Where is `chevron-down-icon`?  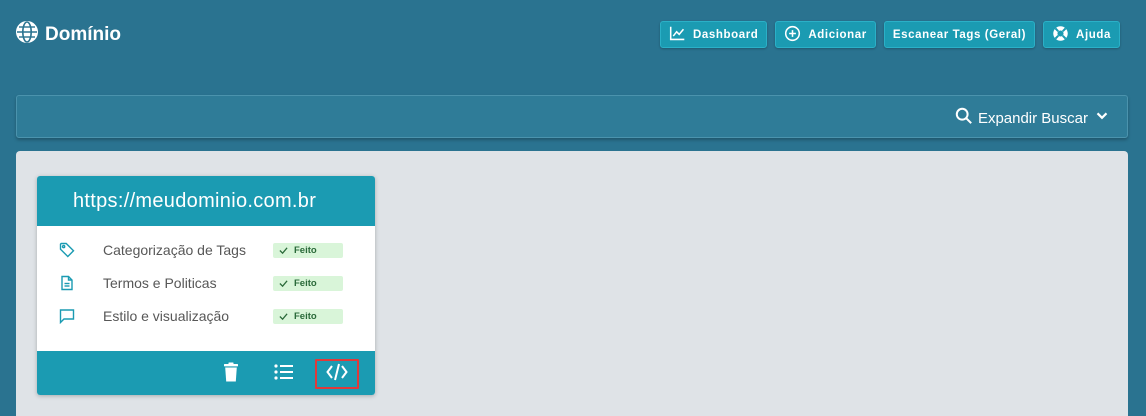
chevron-down-icon is located at coordinates (1102, 118).